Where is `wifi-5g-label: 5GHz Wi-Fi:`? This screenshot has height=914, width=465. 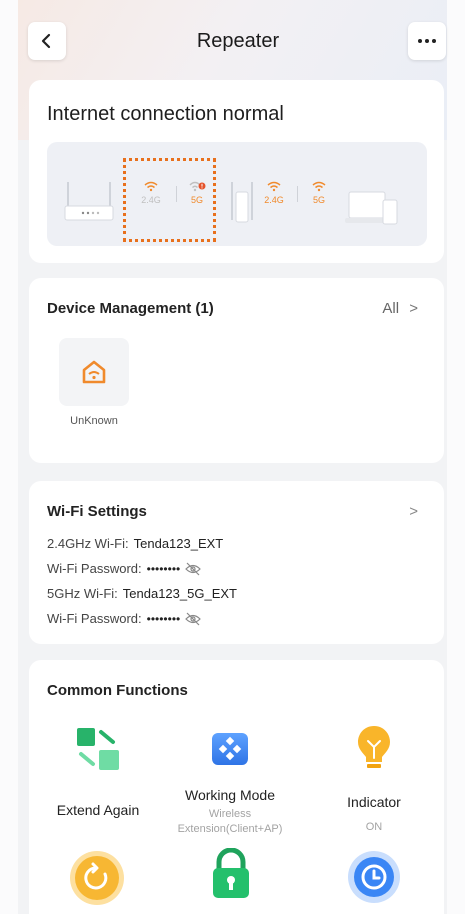 wifi-5g-label: 5GHz Wi-Fi: is located at coordinates (82, 593).